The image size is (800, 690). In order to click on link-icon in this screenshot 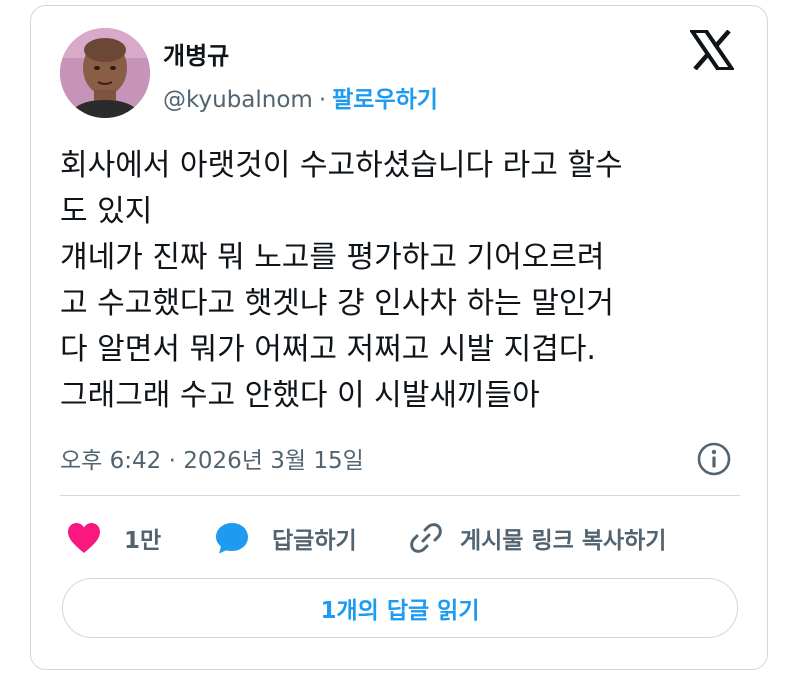, I will do `click(426, 538)`.